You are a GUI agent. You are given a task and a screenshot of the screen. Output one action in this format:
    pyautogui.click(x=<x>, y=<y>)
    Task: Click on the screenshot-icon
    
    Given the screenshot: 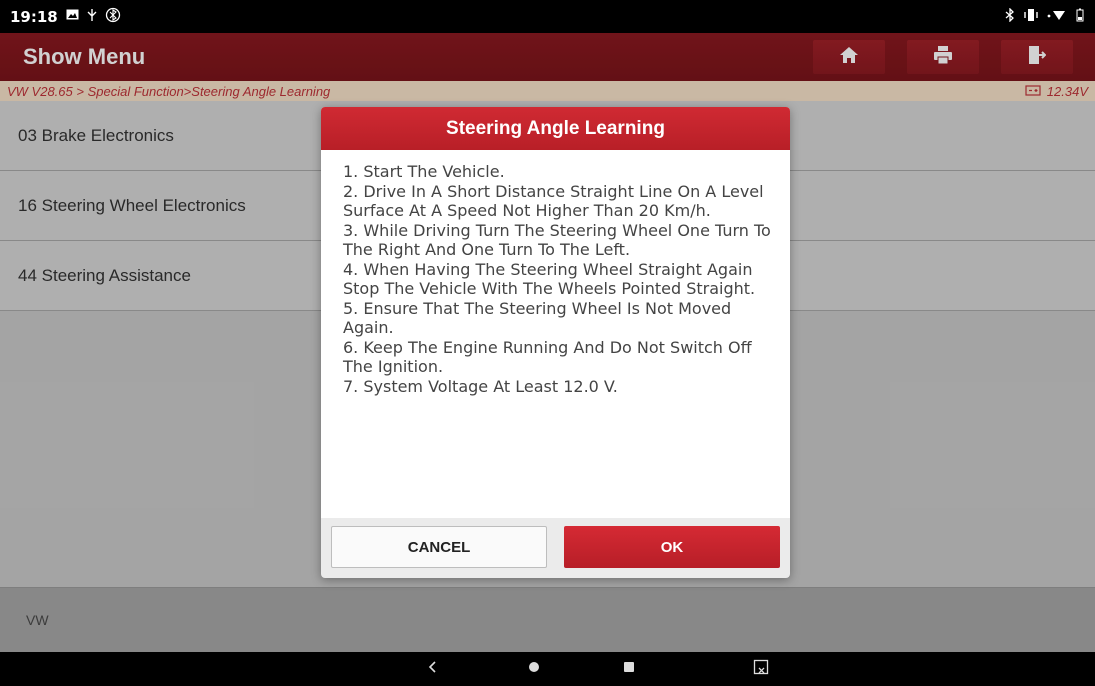 What is the action you would take?
    pyautogui.click(x=761, y=669)
    